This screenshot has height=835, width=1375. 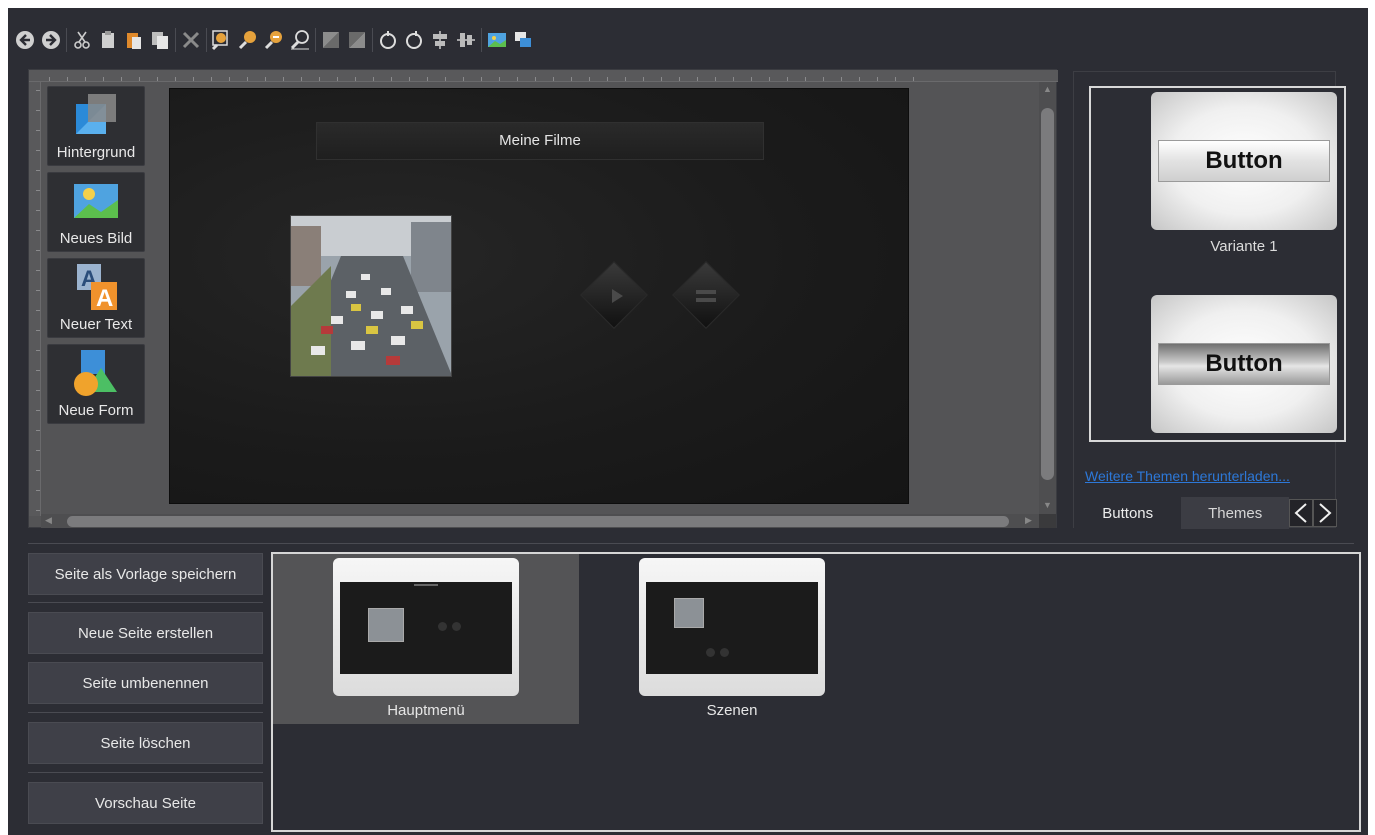 What do you see at coordinates (274, 40) in the screenshot?
I see `zoom-out-icon` at bounding box center [274, 40].